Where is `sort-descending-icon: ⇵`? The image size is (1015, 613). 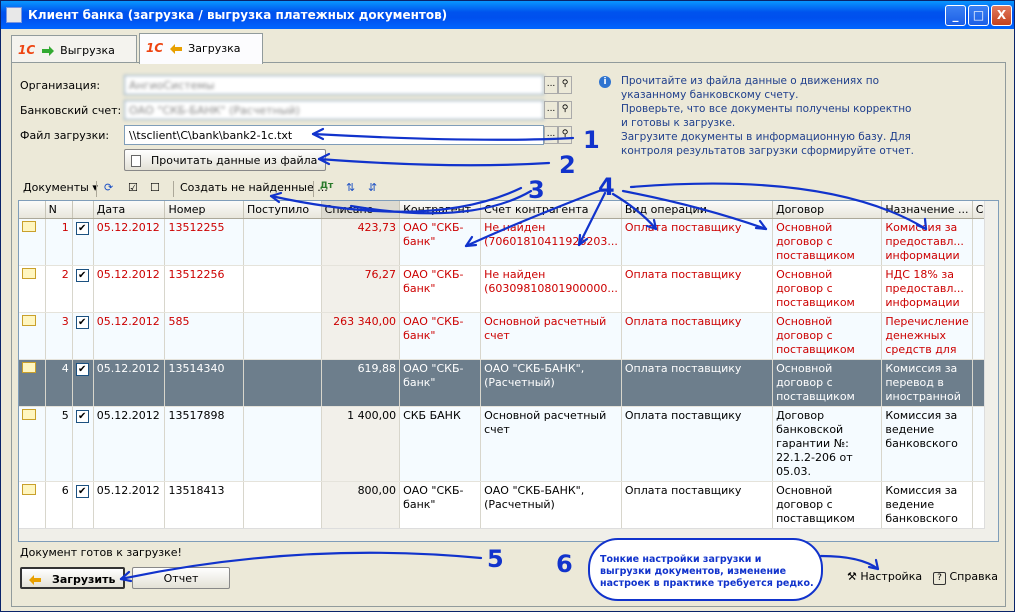
sort-descending-icon: ⇵ is located at coordinates (372, 187).